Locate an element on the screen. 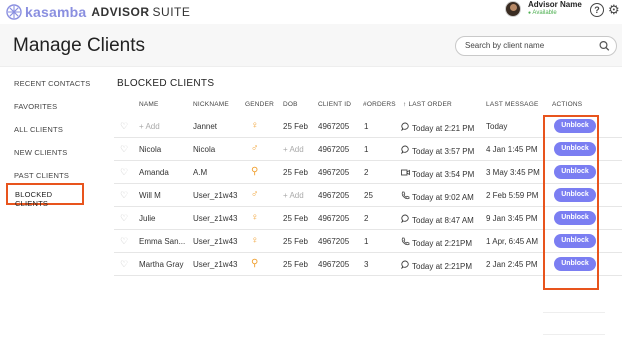 The image size is (622, 342). search-icon is located at coordinates (604, 46).